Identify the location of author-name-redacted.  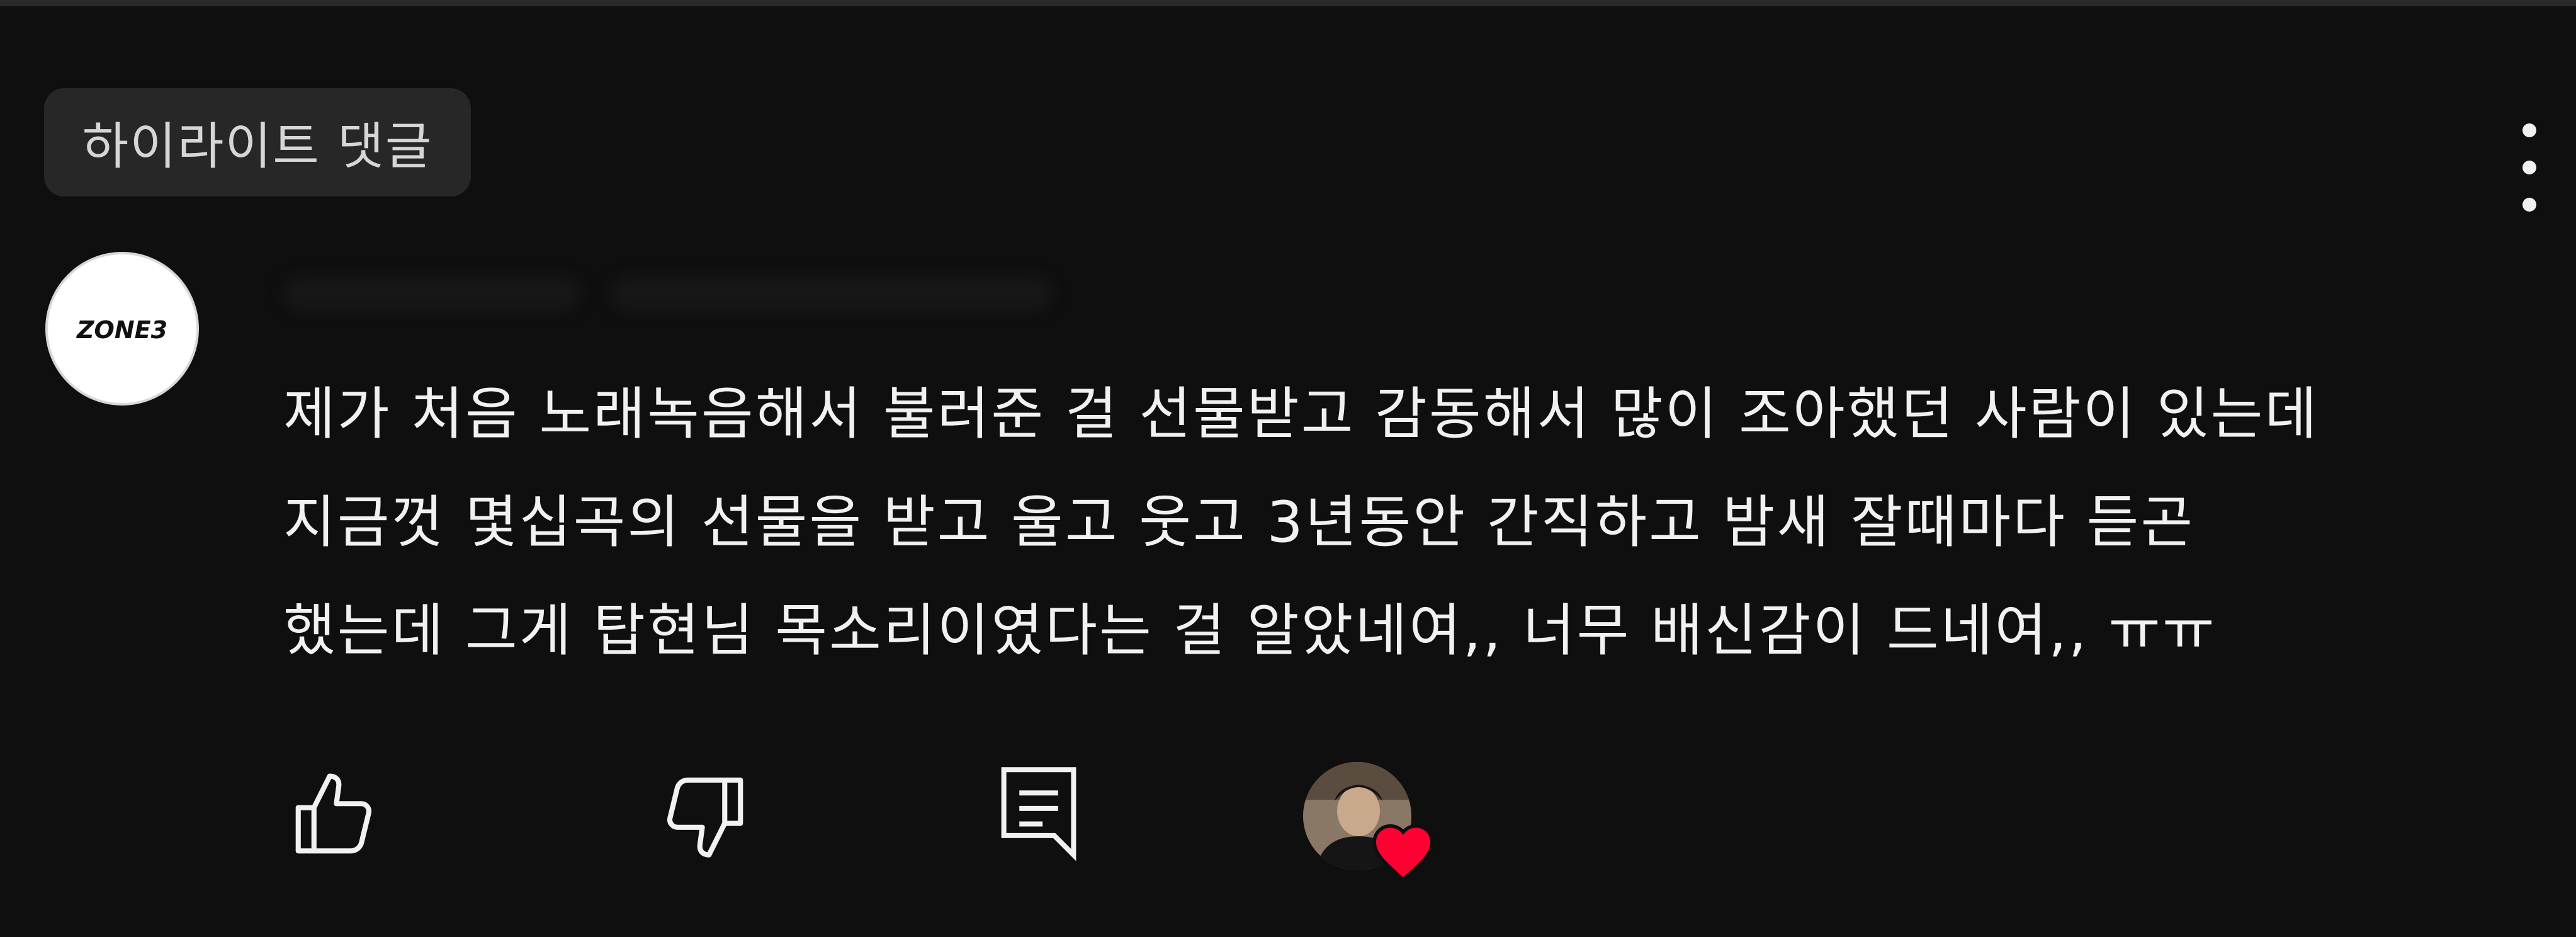
(724, 292).